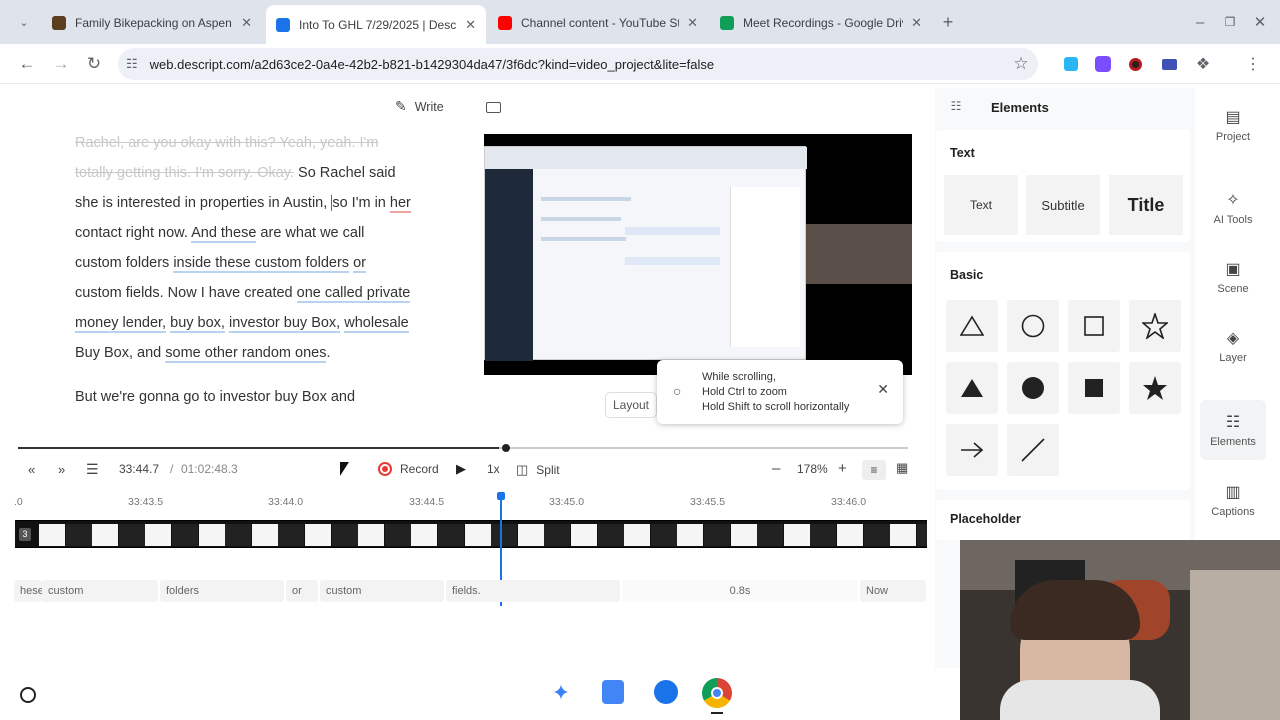  What do you see at coordinates (776, 468) in the screenshot?
I see `zoom-out-icon: –` at bounding box center [776, 468].